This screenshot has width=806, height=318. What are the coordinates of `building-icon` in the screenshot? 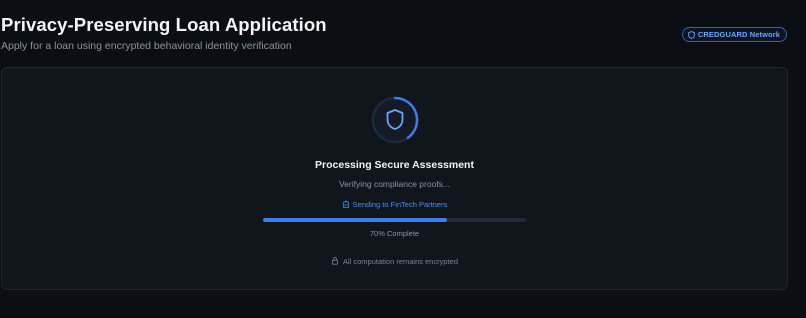 It's located at (346, 204).